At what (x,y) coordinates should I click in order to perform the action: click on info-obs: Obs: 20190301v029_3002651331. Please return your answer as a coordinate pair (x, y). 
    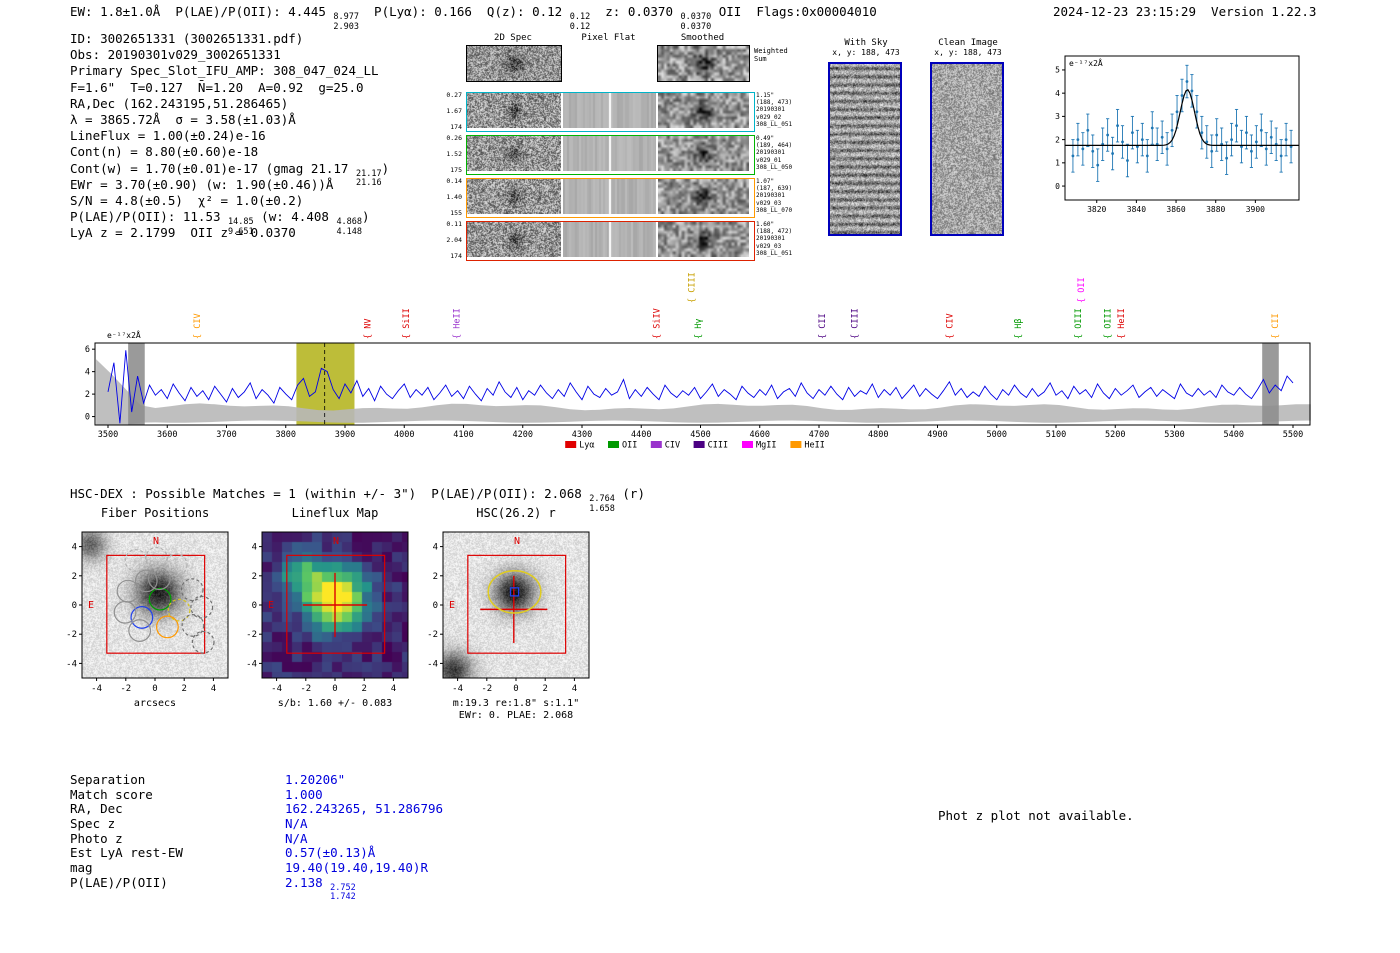
    Looking at the image, I should click on (175, 55).